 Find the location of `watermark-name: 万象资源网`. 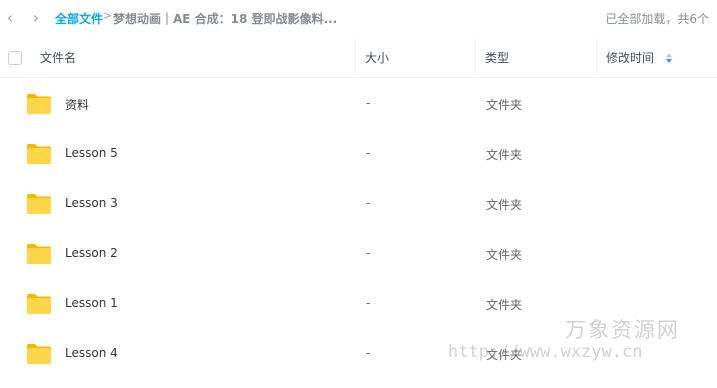

watermark-name: 万象资源网 is located at coordinates (622, 330).